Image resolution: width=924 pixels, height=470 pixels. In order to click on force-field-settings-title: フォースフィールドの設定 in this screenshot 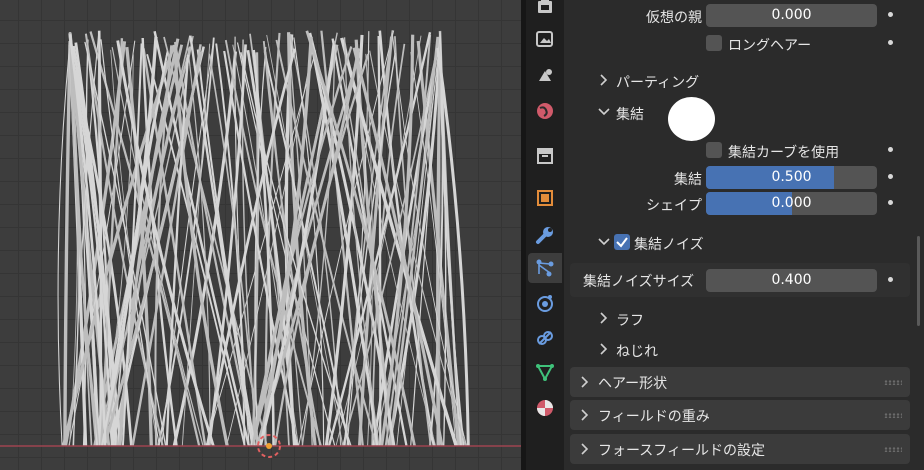, I will do `click(682, 451)`.